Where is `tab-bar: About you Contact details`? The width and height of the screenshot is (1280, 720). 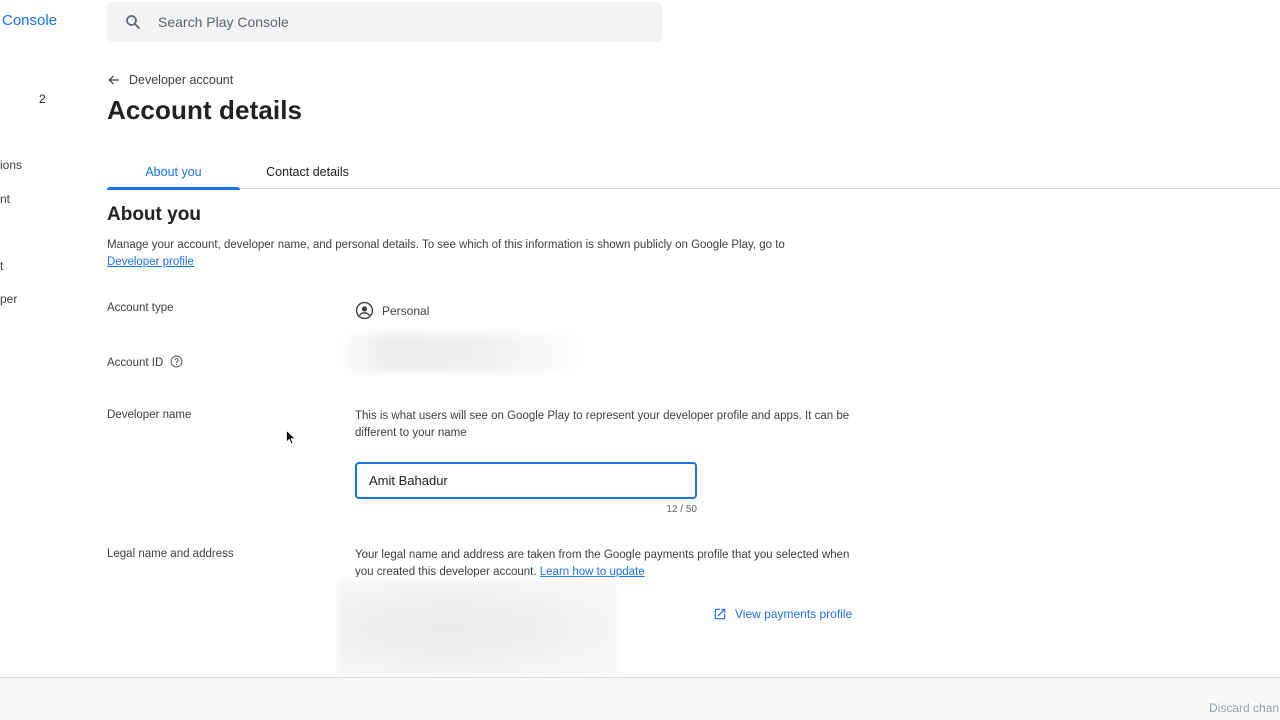 tab-bar: About you Contact details is located at coordinates (693, 172).